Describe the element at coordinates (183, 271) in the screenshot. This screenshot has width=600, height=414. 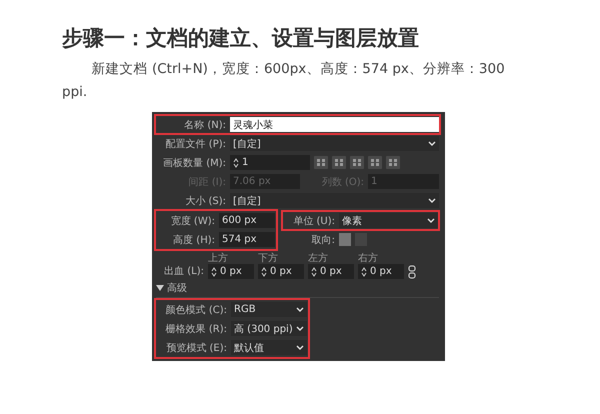
I see `field-label: 出血 (L):` at that location.